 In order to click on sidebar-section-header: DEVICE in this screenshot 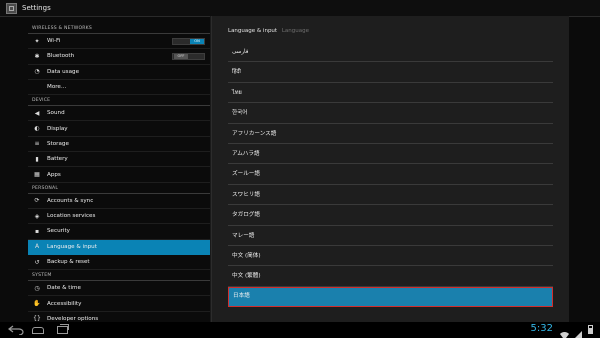, I will do `click(119, 101)`.